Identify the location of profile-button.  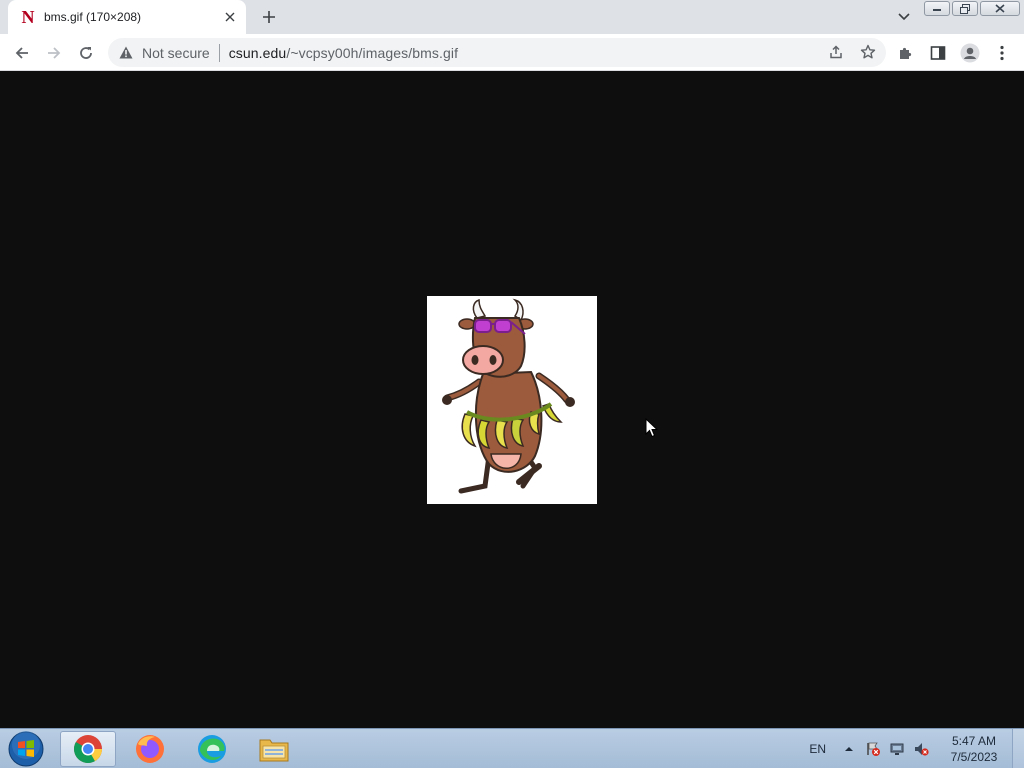
(970, 53).